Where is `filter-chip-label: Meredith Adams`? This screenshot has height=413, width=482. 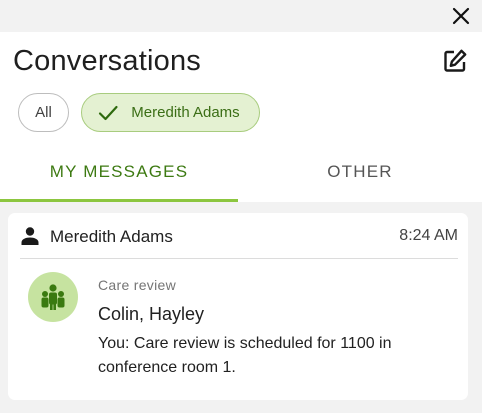 filter-chip-label: Meredith Adams is located at coordinates (185, 112).